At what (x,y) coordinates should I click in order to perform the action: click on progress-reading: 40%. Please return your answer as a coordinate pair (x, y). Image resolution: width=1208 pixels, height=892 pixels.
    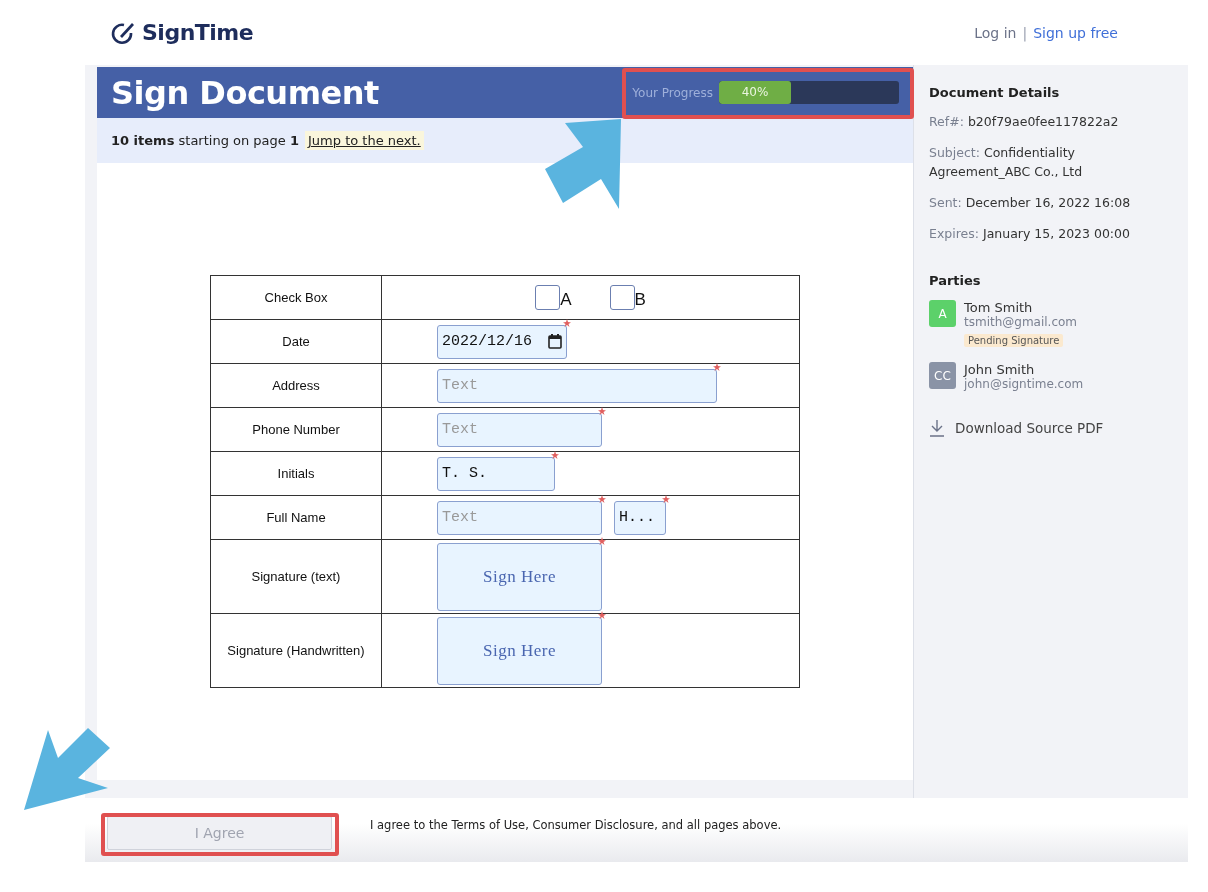
    Looking at the image, I should click on (755, 92).